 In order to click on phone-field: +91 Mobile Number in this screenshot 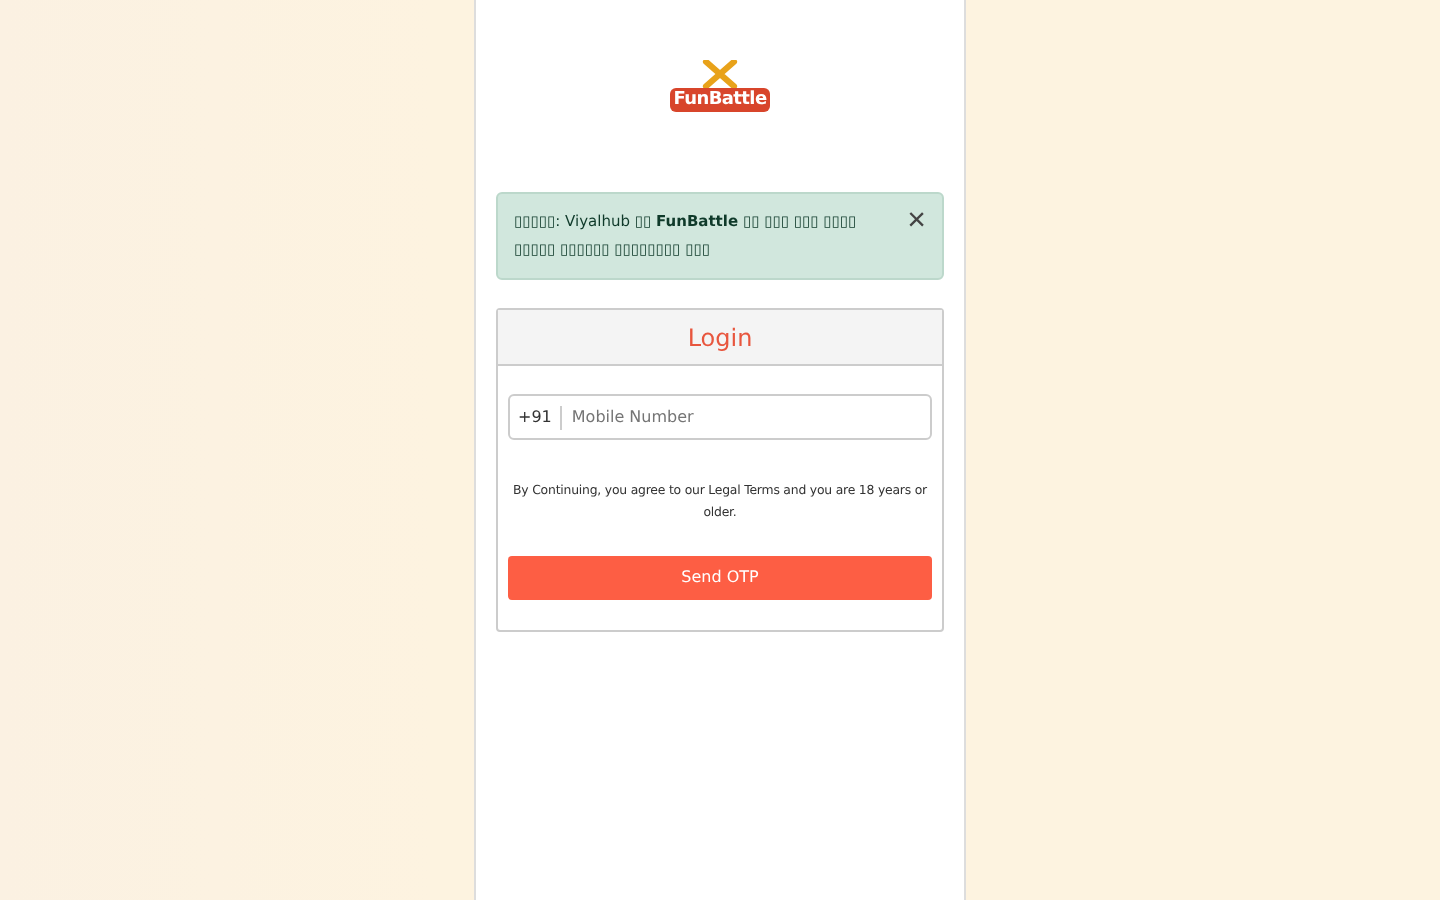, I will do `click(720, 417)`.